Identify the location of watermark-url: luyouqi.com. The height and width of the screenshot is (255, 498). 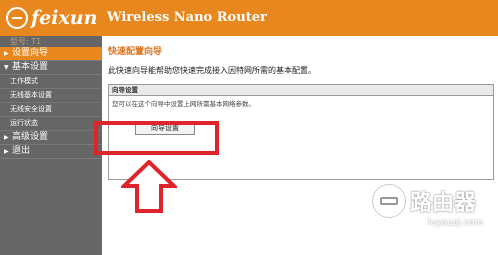
(456, 223).